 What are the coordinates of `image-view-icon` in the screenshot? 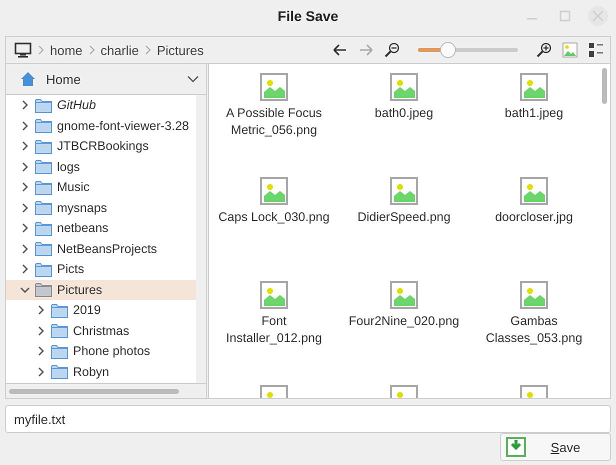 It's located at (570, 50).